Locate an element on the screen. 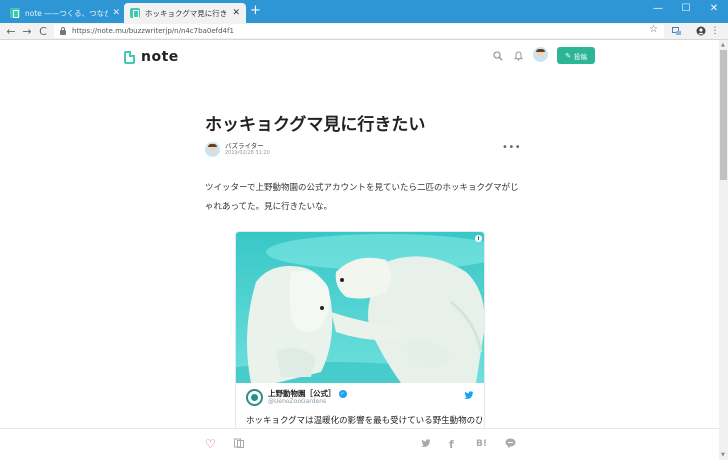  tab-article: ホッキョクグマ見に行きたい｜バズライター ✕ is located at coordinates (185, 13).